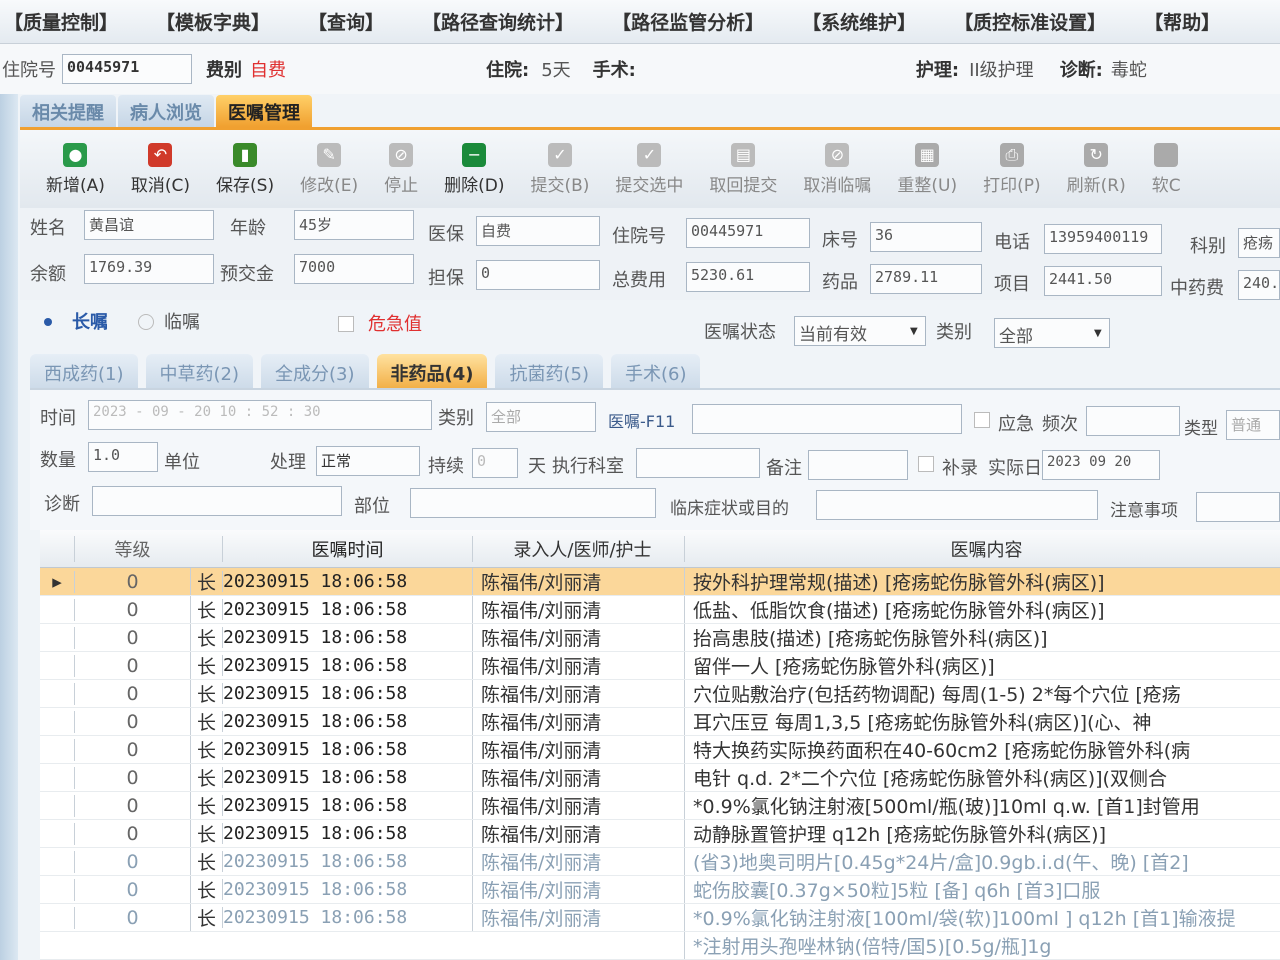  Describe the element at coordinates (217, 501) in the screenshot. I see `diagnosis-input` at that location.